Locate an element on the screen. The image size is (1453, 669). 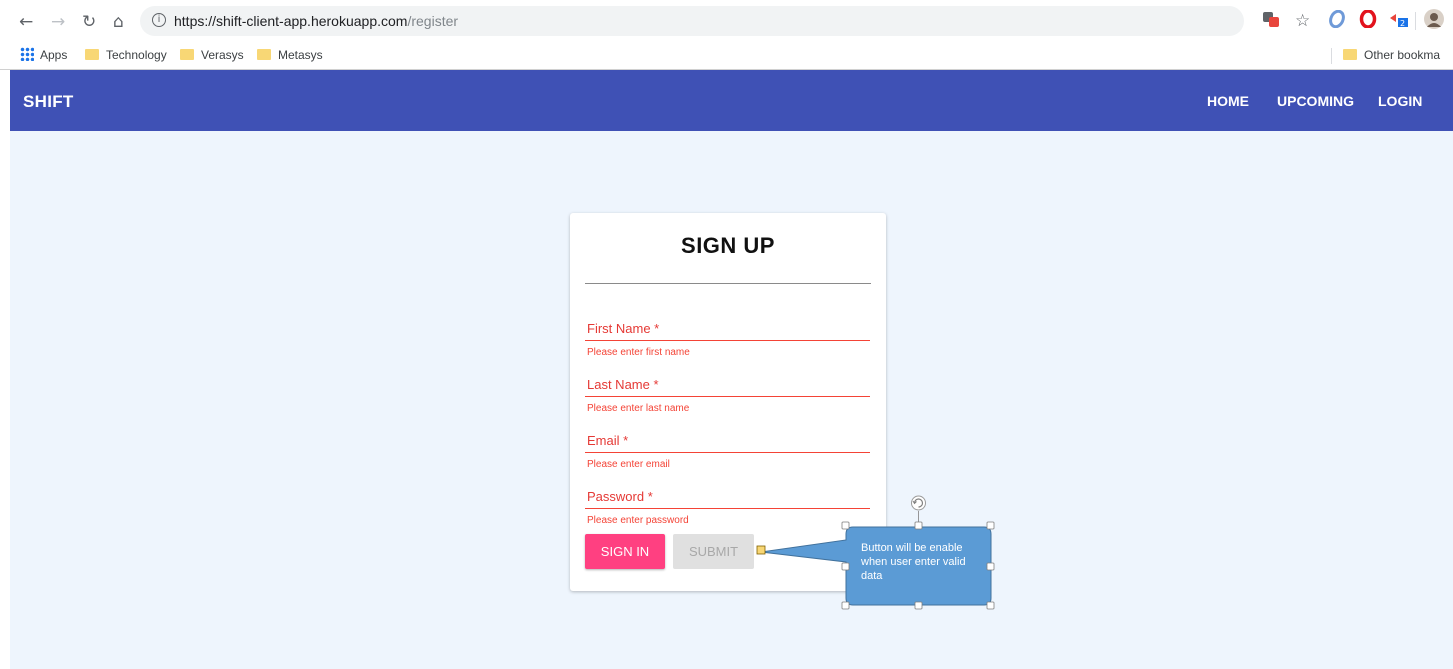
bookmark-apps: Apps is located at coordinates (43, 55).